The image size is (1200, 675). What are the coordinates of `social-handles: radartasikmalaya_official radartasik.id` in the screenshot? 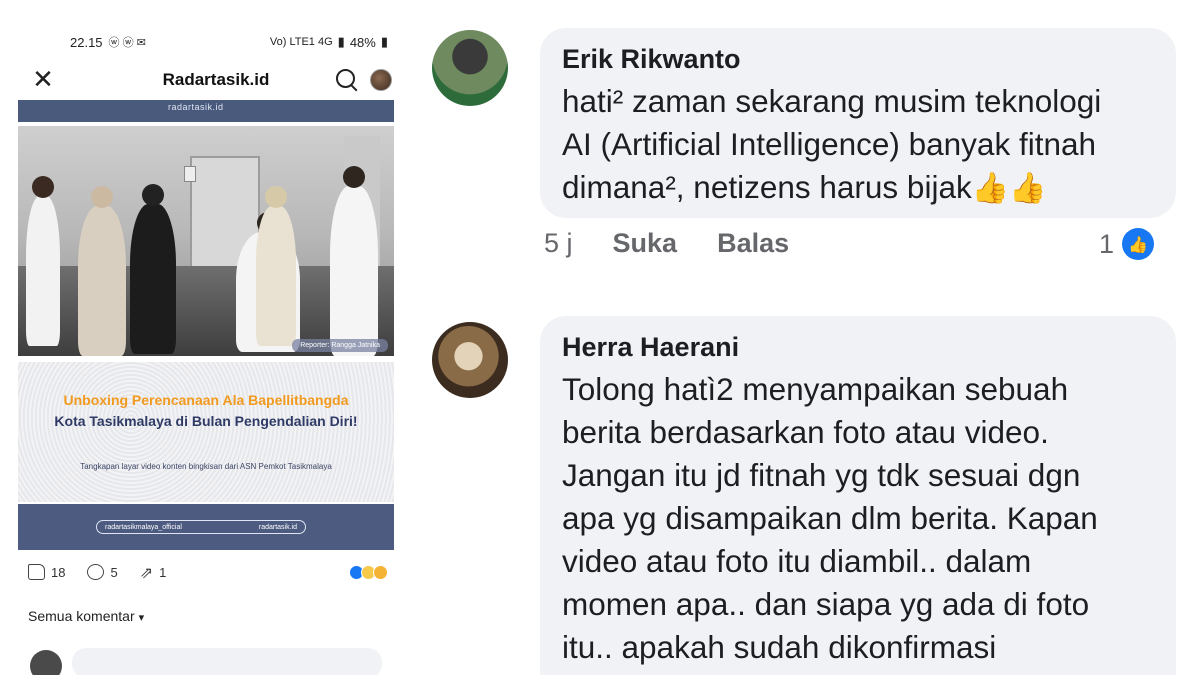 It's located at (201, 527).